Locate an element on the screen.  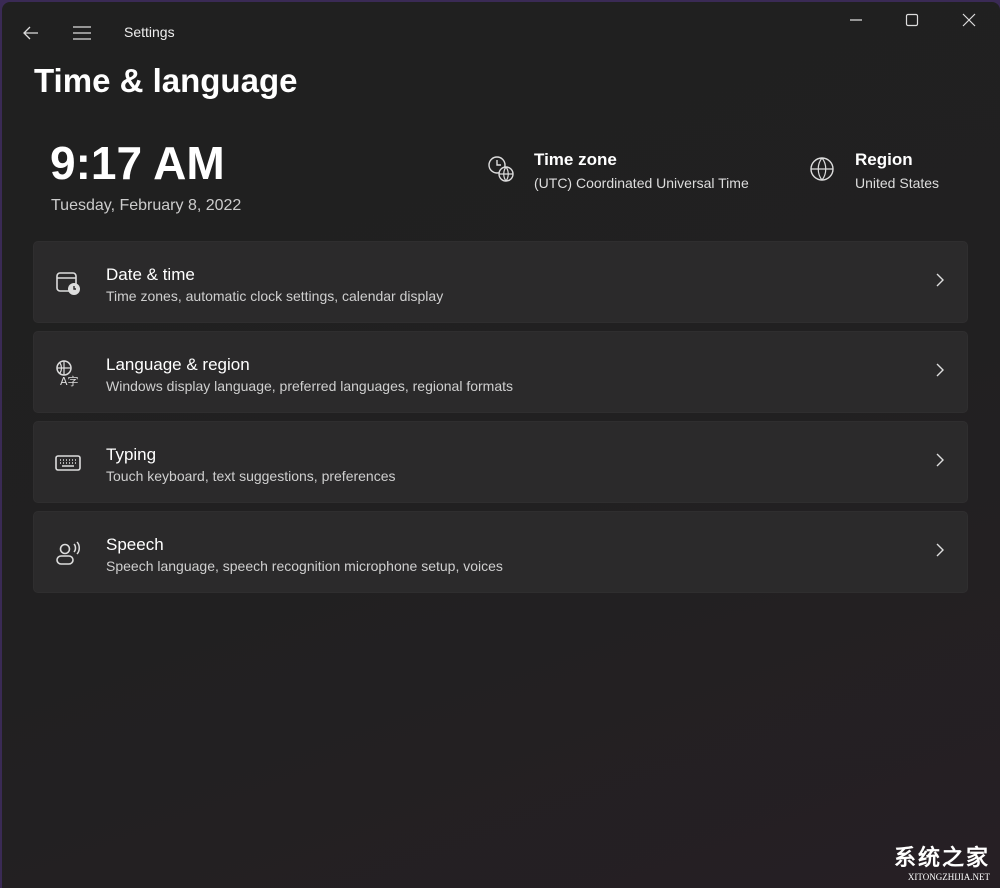
menu-icon is located at coordinates (82, 33).